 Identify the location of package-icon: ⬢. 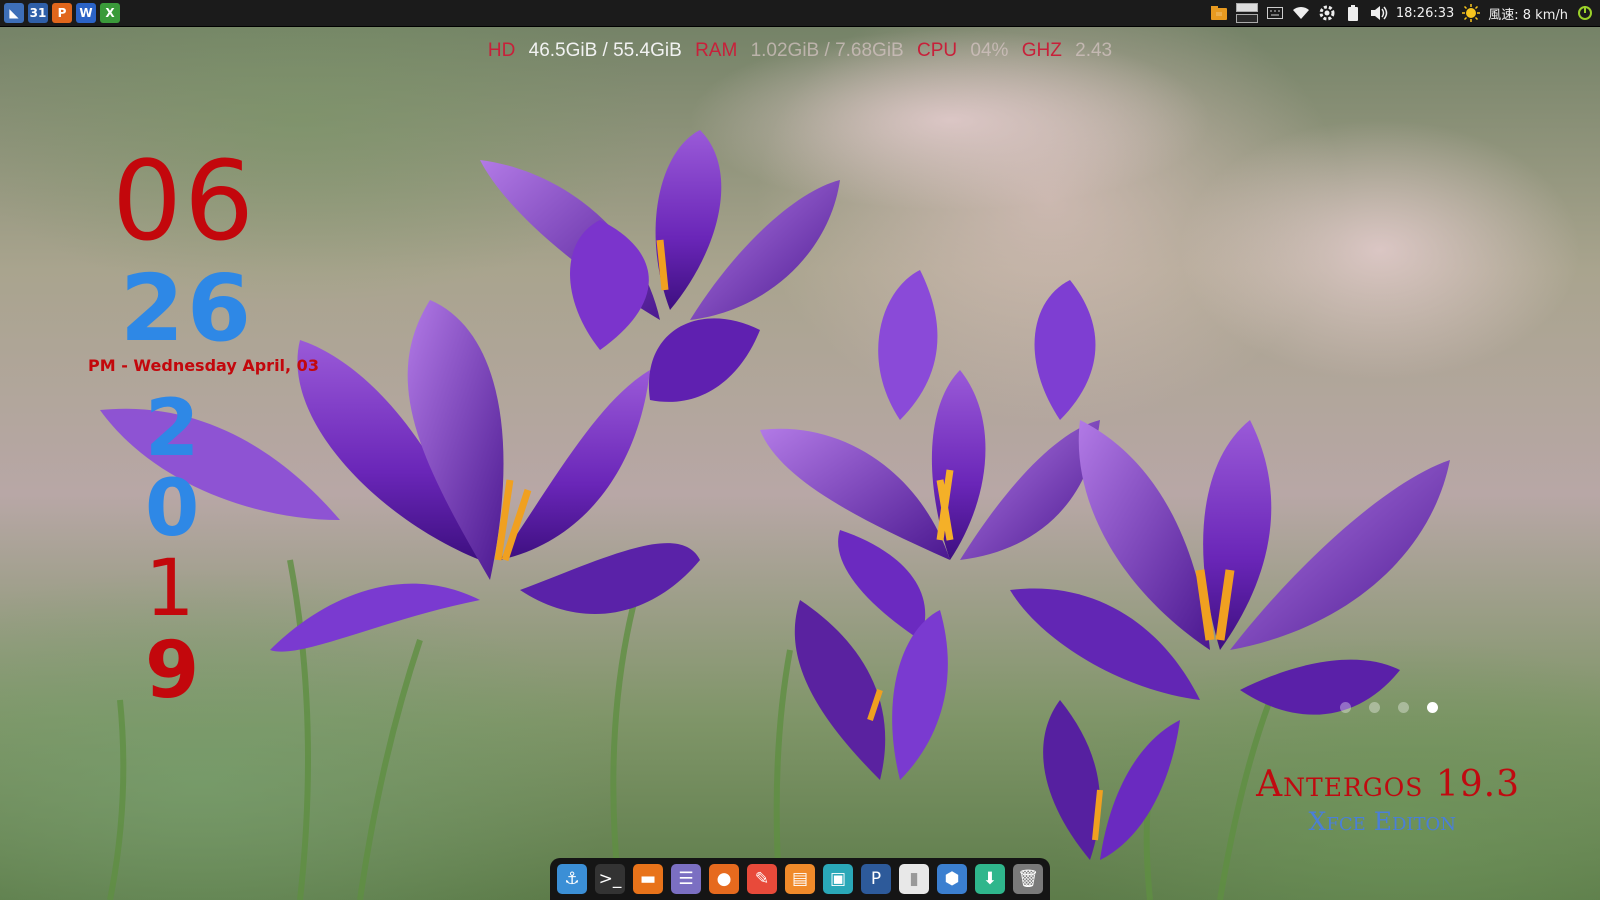
(952, 879).